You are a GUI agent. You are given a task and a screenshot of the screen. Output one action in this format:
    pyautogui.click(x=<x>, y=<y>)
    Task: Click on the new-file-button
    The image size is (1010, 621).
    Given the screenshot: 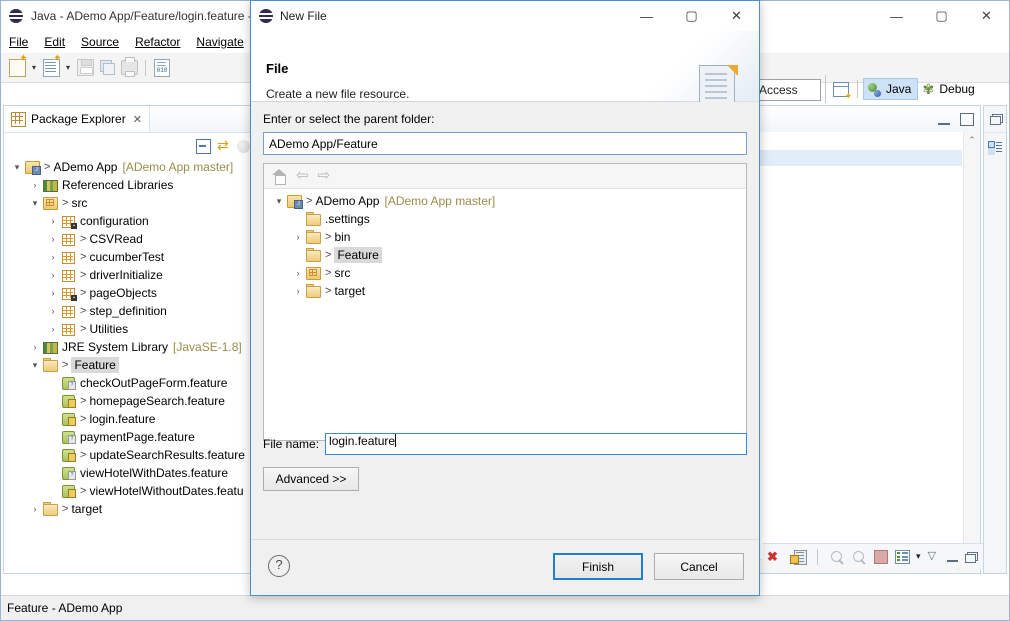 What is the action you would take?
    pyautogui.click(x=17, y=66)
    